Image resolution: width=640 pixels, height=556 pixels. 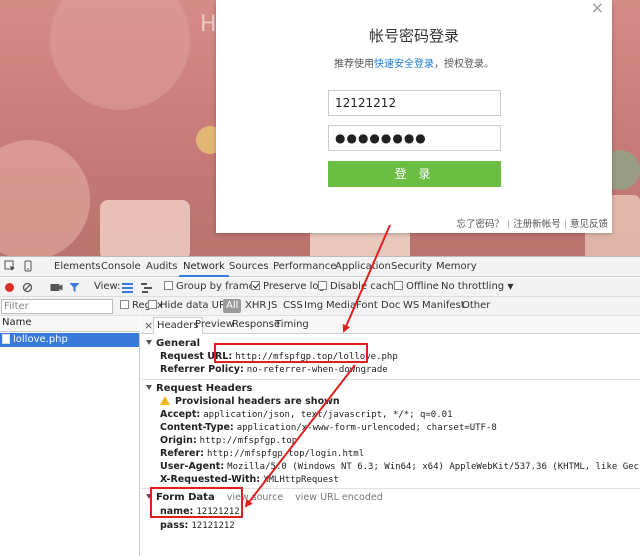 What do you see at coordinates (9, 287) in the screenshot?
I see `record-icon` at bounding box center [9, 287].